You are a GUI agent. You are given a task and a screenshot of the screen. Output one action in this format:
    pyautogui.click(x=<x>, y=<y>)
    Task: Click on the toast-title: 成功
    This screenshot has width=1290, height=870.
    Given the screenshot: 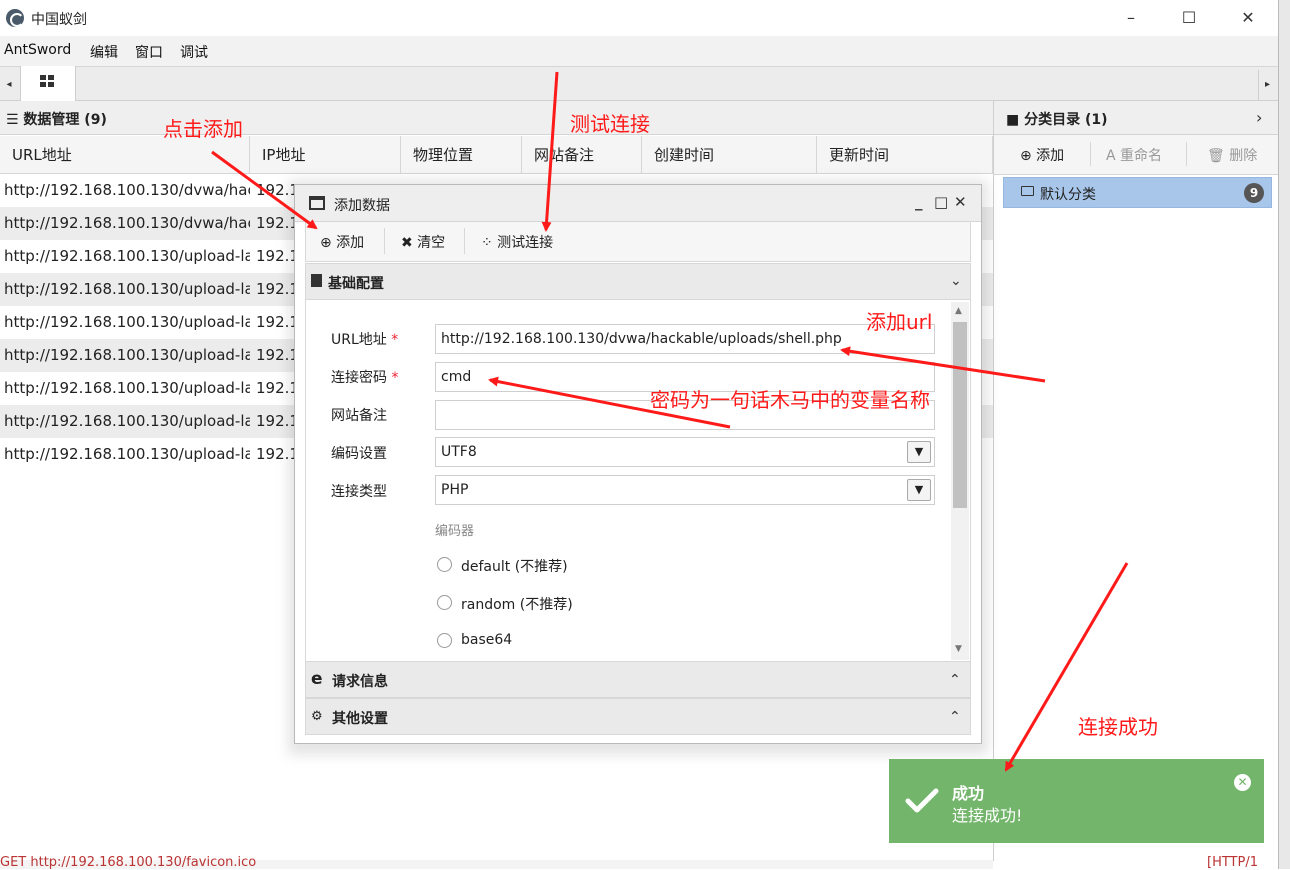 What is the action you would take?
    pyautogui.click(x=968, y=793)
    